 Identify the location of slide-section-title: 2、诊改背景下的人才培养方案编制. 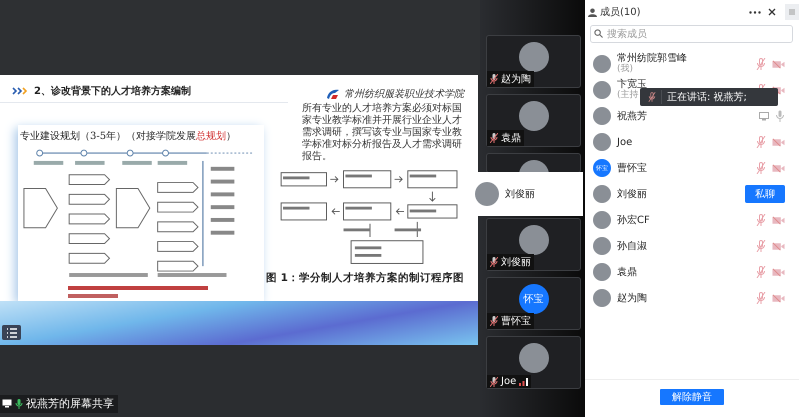
(112, 91).